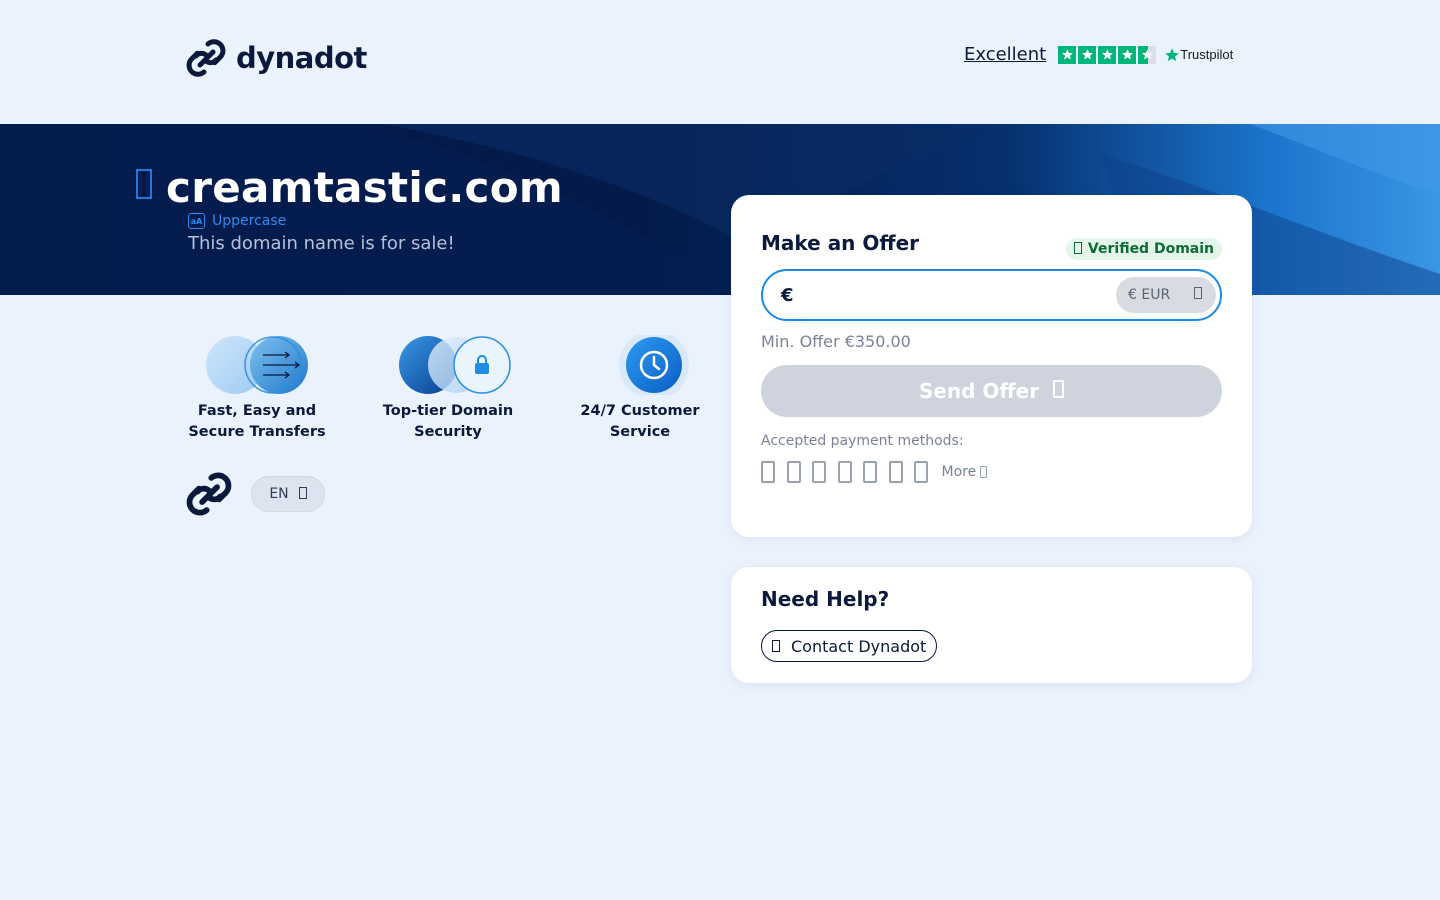 The width and height of the screenshot is (1440, 900). What do you see at coordinates (776, 646) in the screenshot?
I see `phone-icon` at bounding box center [776, 646].